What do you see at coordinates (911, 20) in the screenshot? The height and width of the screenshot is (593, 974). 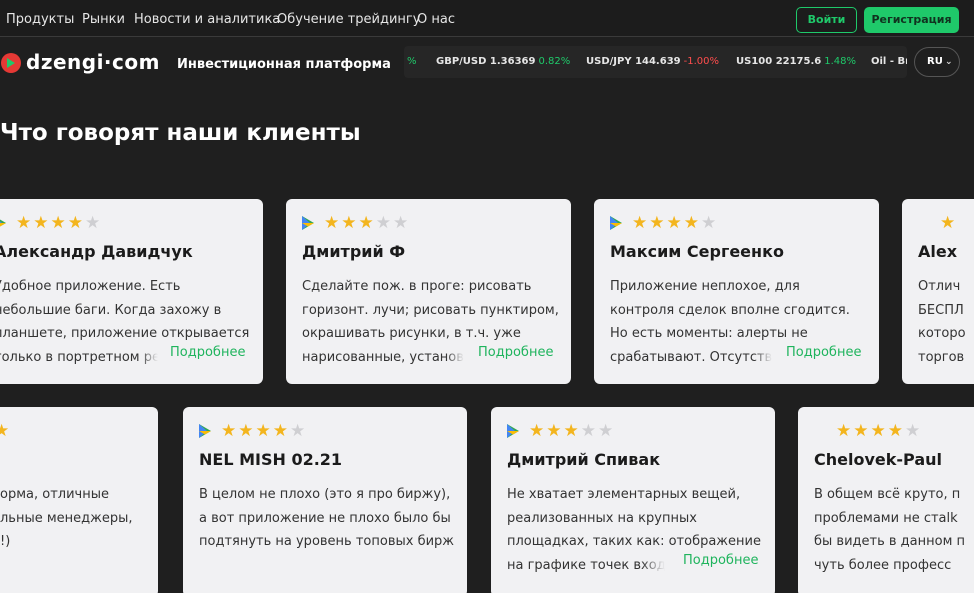 I see `register-button: Регистрация` at bounding box center [911, 20].